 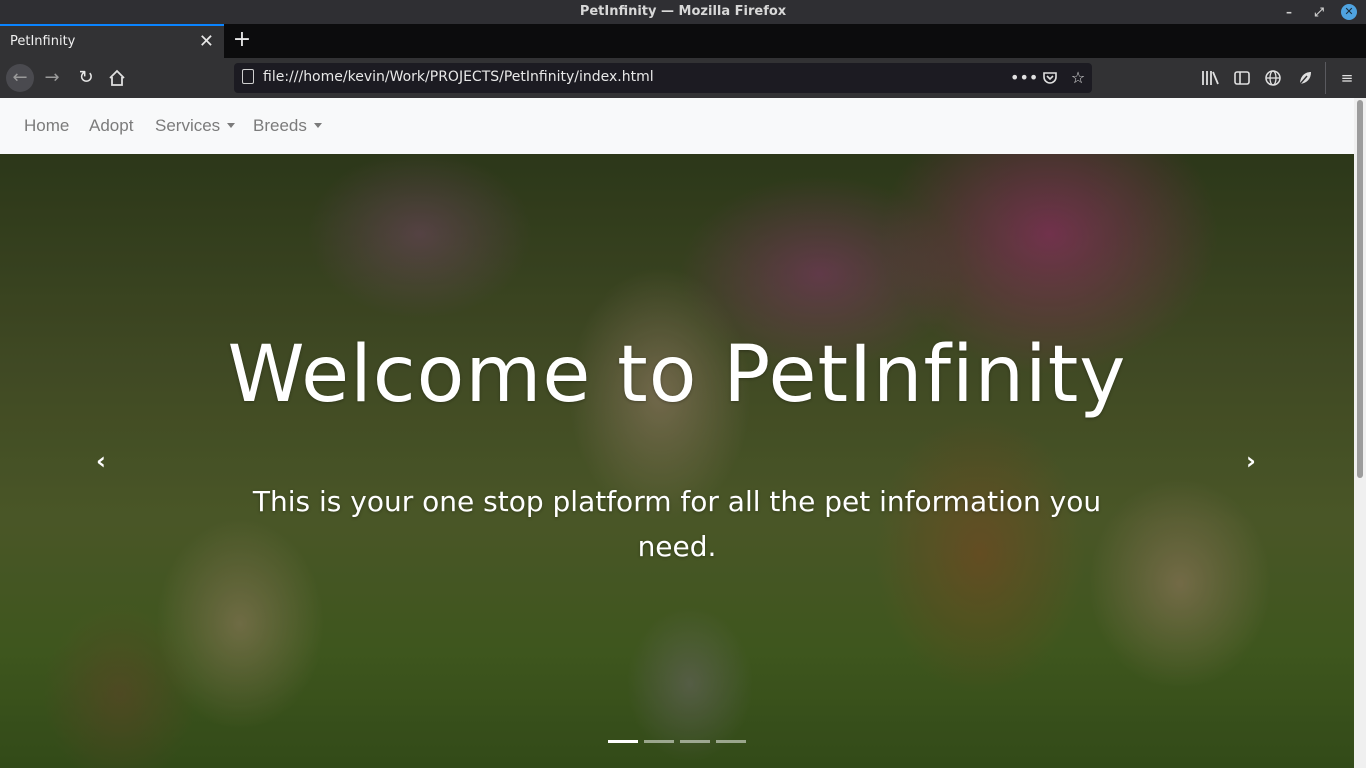 I want to click on close-tab-icon: ✕, so click(x=206, y=41).